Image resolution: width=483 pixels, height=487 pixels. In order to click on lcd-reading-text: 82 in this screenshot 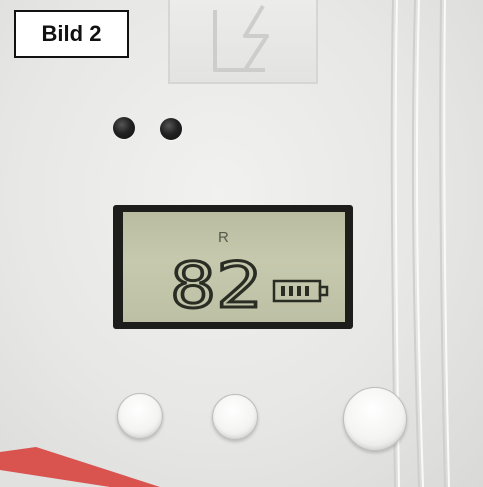, I will do `click(216, 284)`.